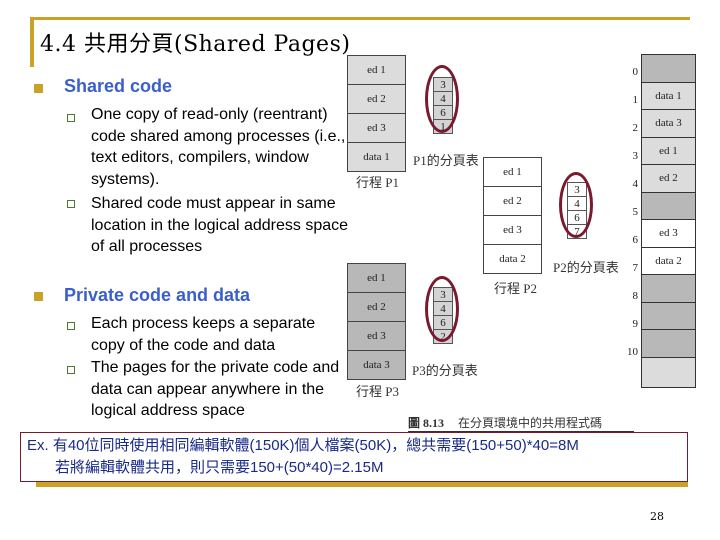 The height and width of the screenshot is (540, 720). I want to click on frame-cell: data 1, so click(668, 95).